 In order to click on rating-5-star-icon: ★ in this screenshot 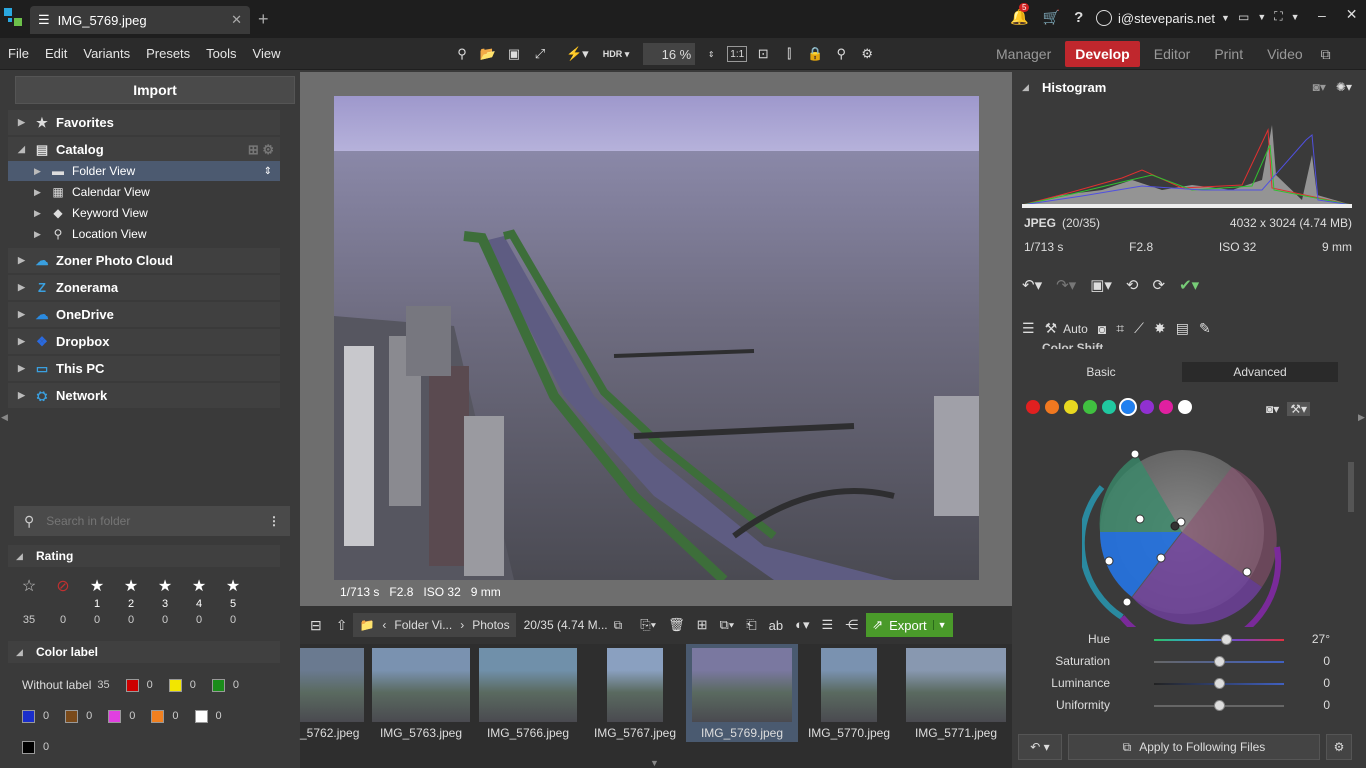, I will do `click(233, 586)`.